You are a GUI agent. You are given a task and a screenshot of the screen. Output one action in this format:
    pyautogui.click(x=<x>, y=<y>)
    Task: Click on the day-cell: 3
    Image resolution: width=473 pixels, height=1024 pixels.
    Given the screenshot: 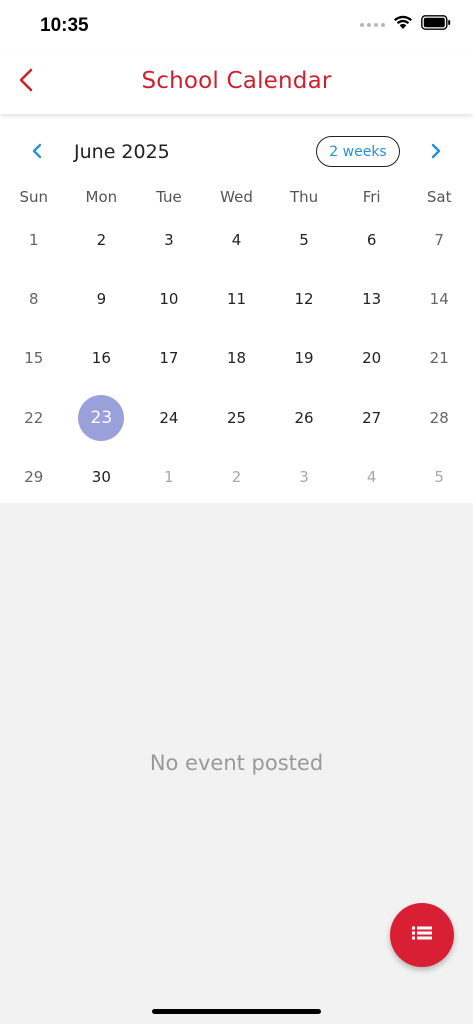 What is the action you would take?
    pyautogui.click(x=169, y=239)
    